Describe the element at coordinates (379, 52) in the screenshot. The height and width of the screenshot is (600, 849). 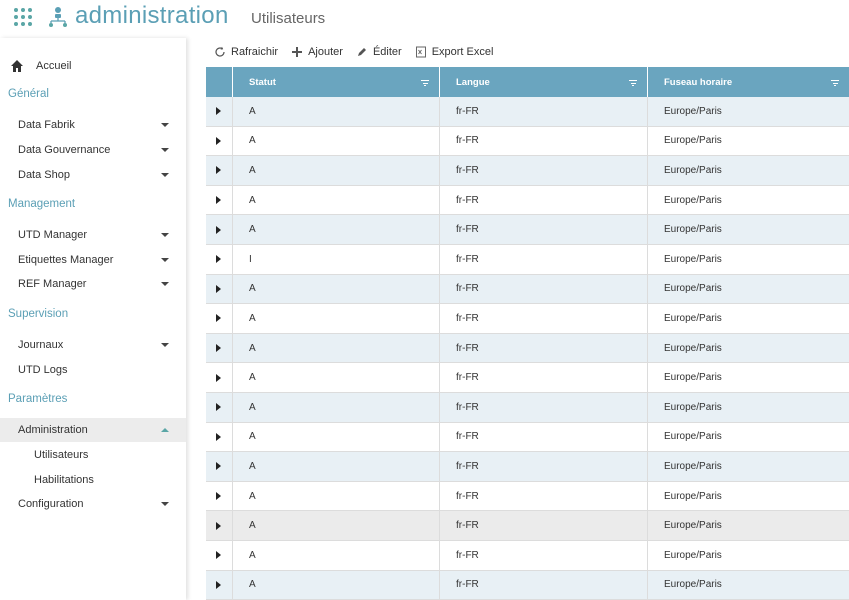
I see `edit-button: Éditer` at that location.